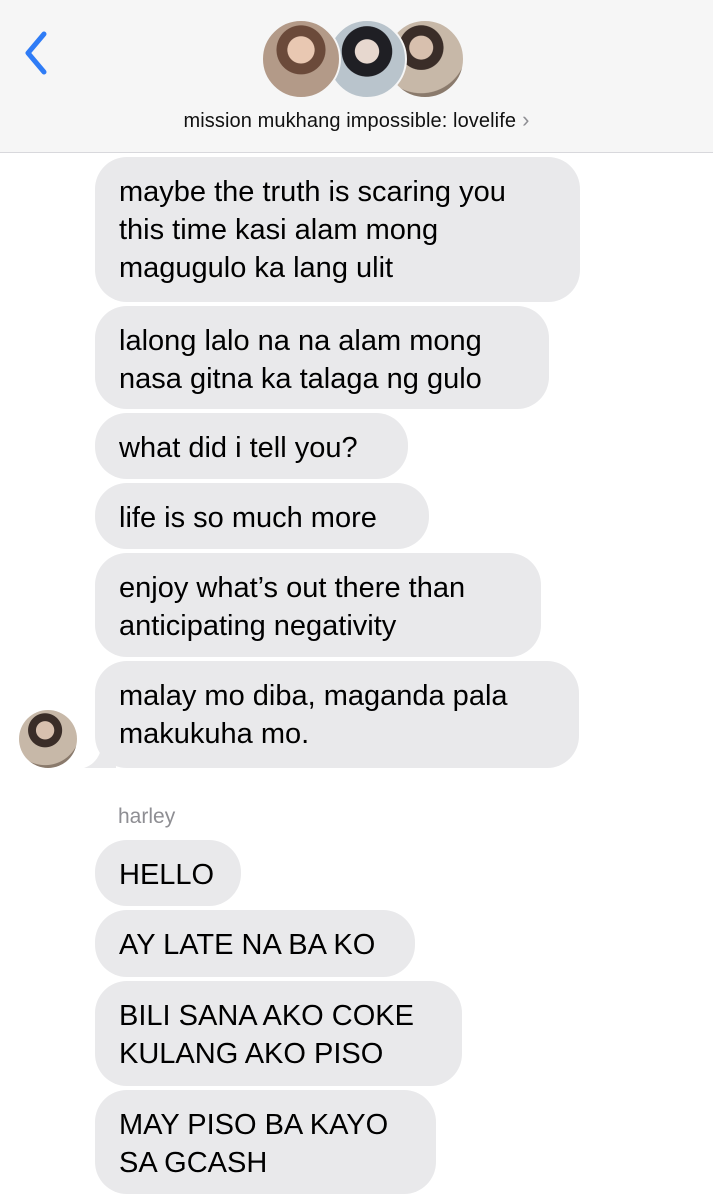 Image resolution: width=713 pixels, height=1200 pixels. What do you see at coordinates (526, 119) in the screenshot?
I see `chevron-right-icon: ›` at bounding box center [526, 119].